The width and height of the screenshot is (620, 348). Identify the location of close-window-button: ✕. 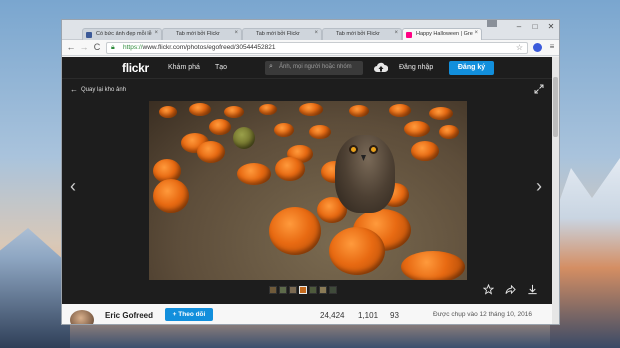
(550, 26).